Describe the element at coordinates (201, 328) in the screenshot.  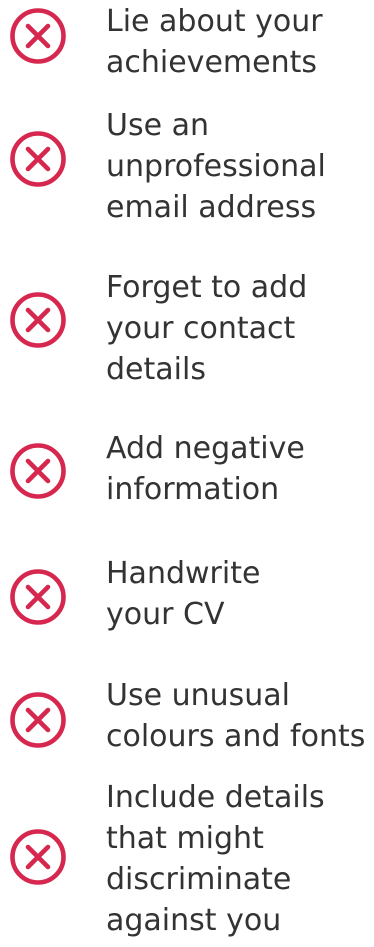
I see `item-text-line: your contact` at that location.